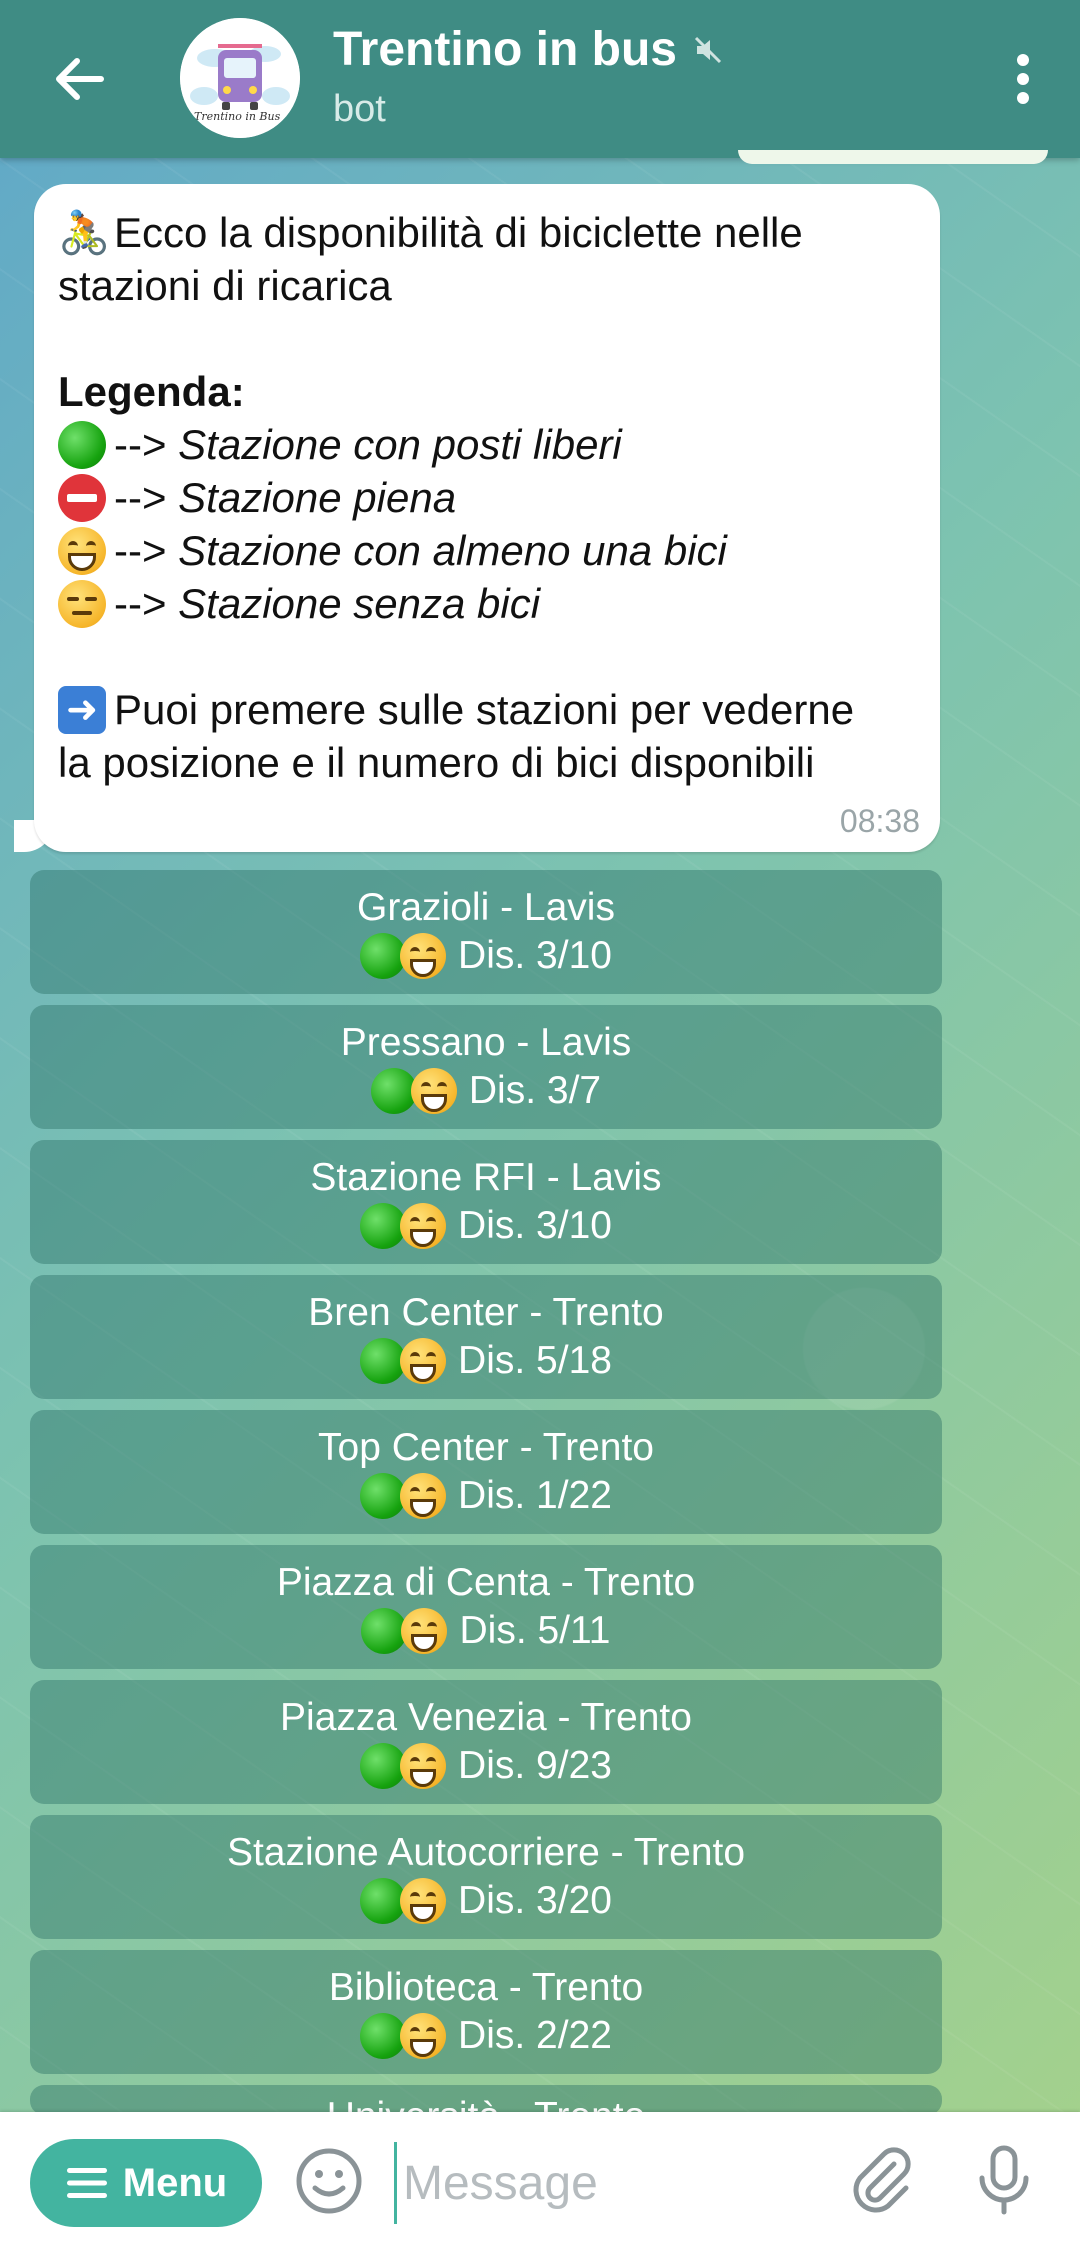  Describe the element at coordinates (175, 2182) in the screenshot. I see `menu-label: Menu` at that location.